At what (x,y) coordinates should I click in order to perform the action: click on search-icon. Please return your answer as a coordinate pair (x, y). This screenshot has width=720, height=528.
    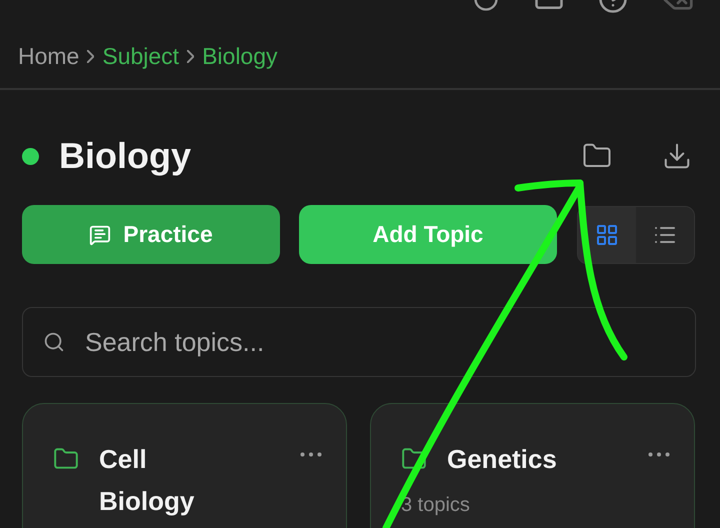
    Looking at the image, I should click on (54, 342).